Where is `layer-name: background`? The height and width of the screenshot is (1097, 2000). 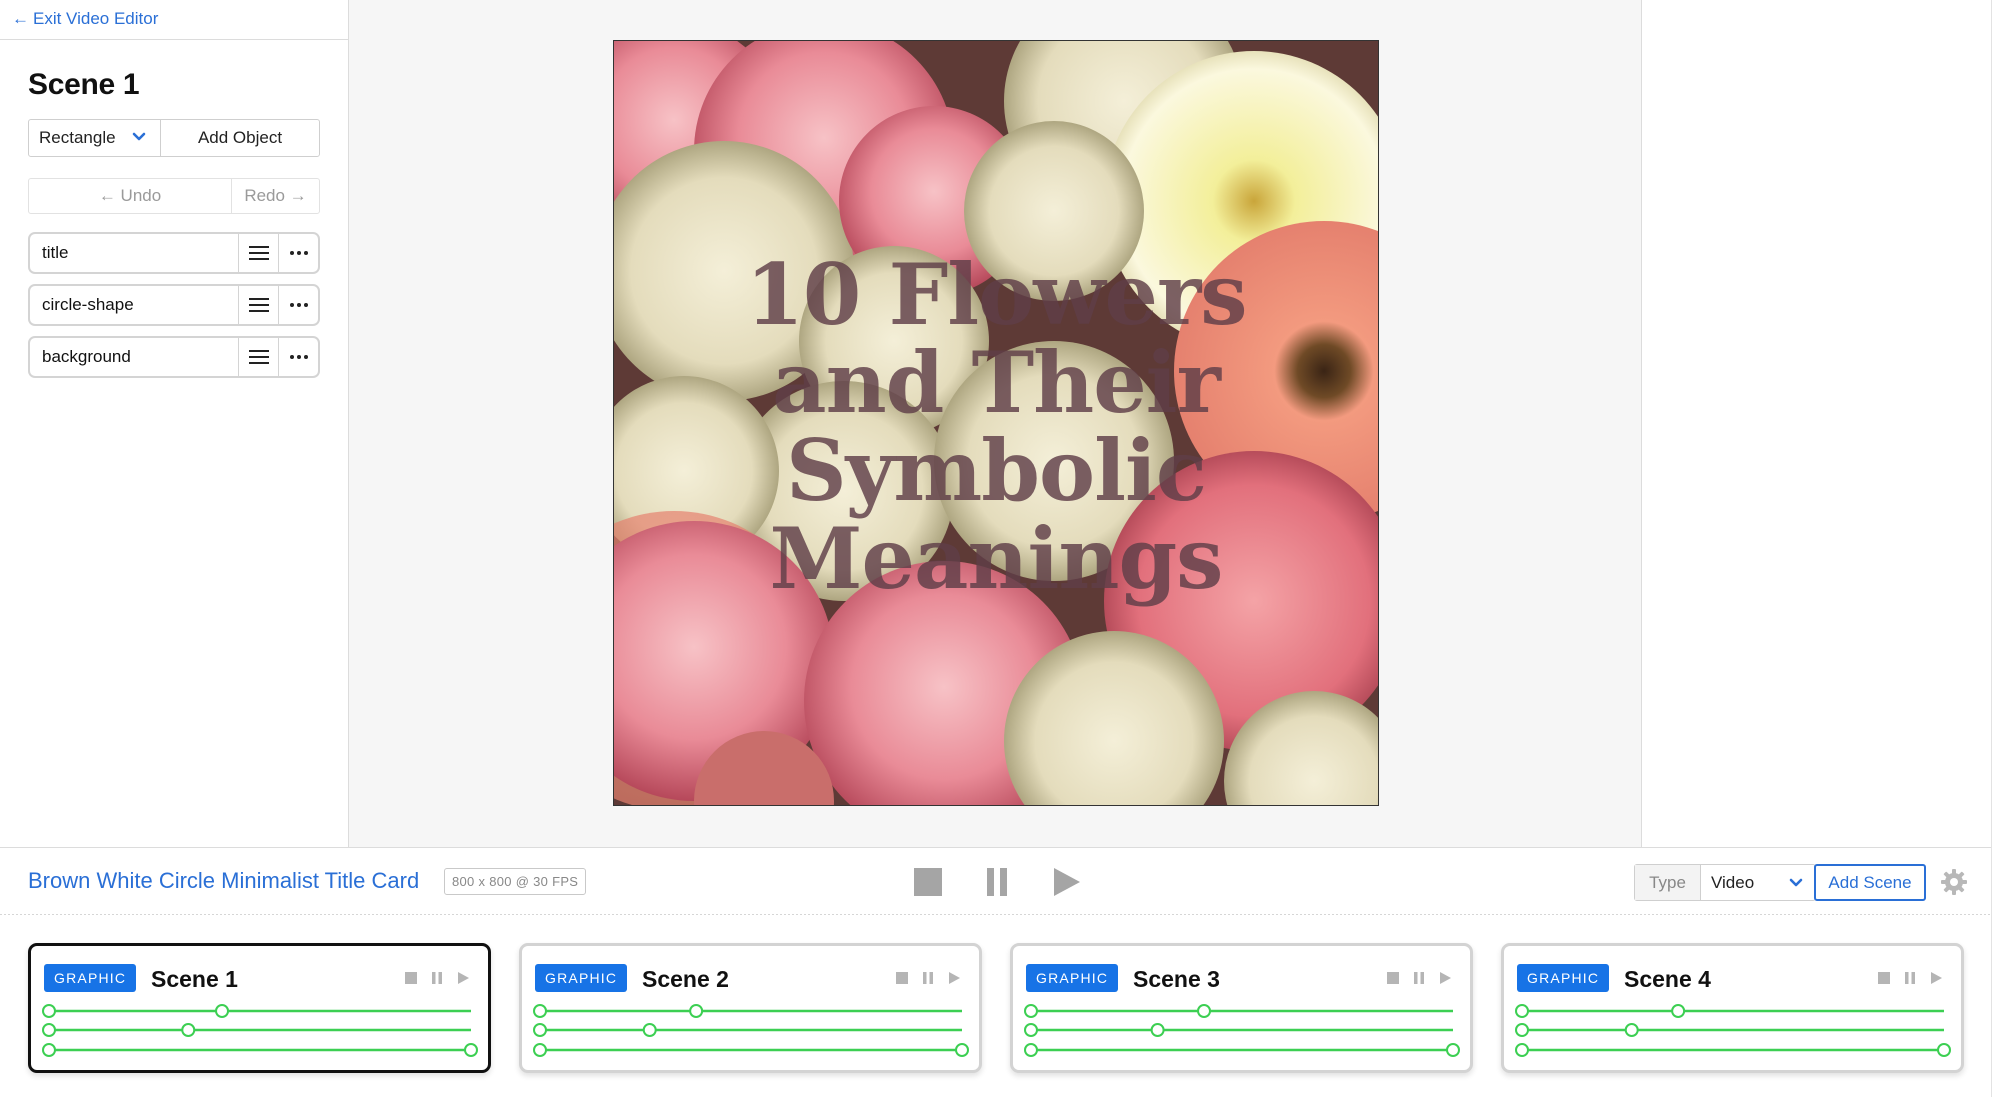
layer-name: background is located at coordinates (134, 357).